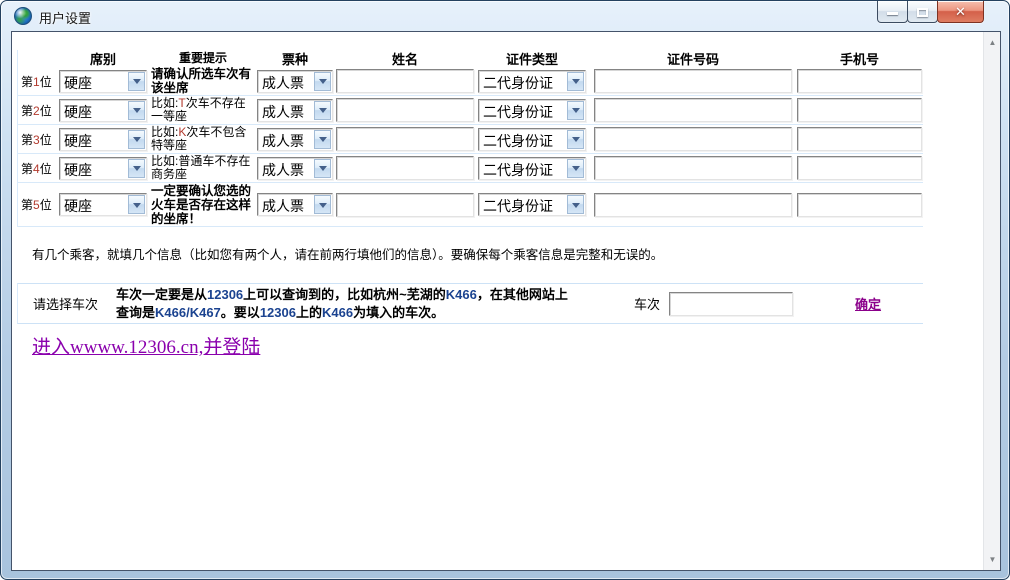 Image resolution: width=1010 pixels, height=580 pixels. I want to click on train-no-label: 车次, so click(647, 304).